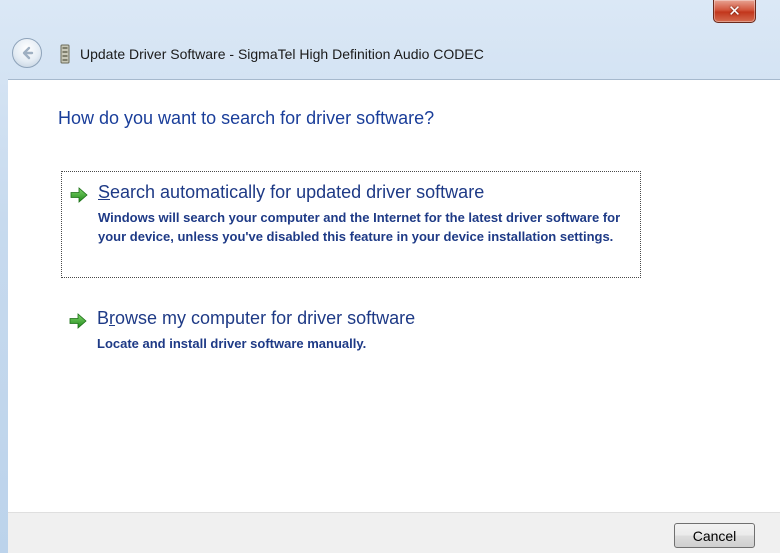 Image resolution: width=780 pixels, height=553 pixels. What do you see at coordinates (394, 532) in the screenshot?
I see `button-bar: Cancel` at bounding box center [394, 532].